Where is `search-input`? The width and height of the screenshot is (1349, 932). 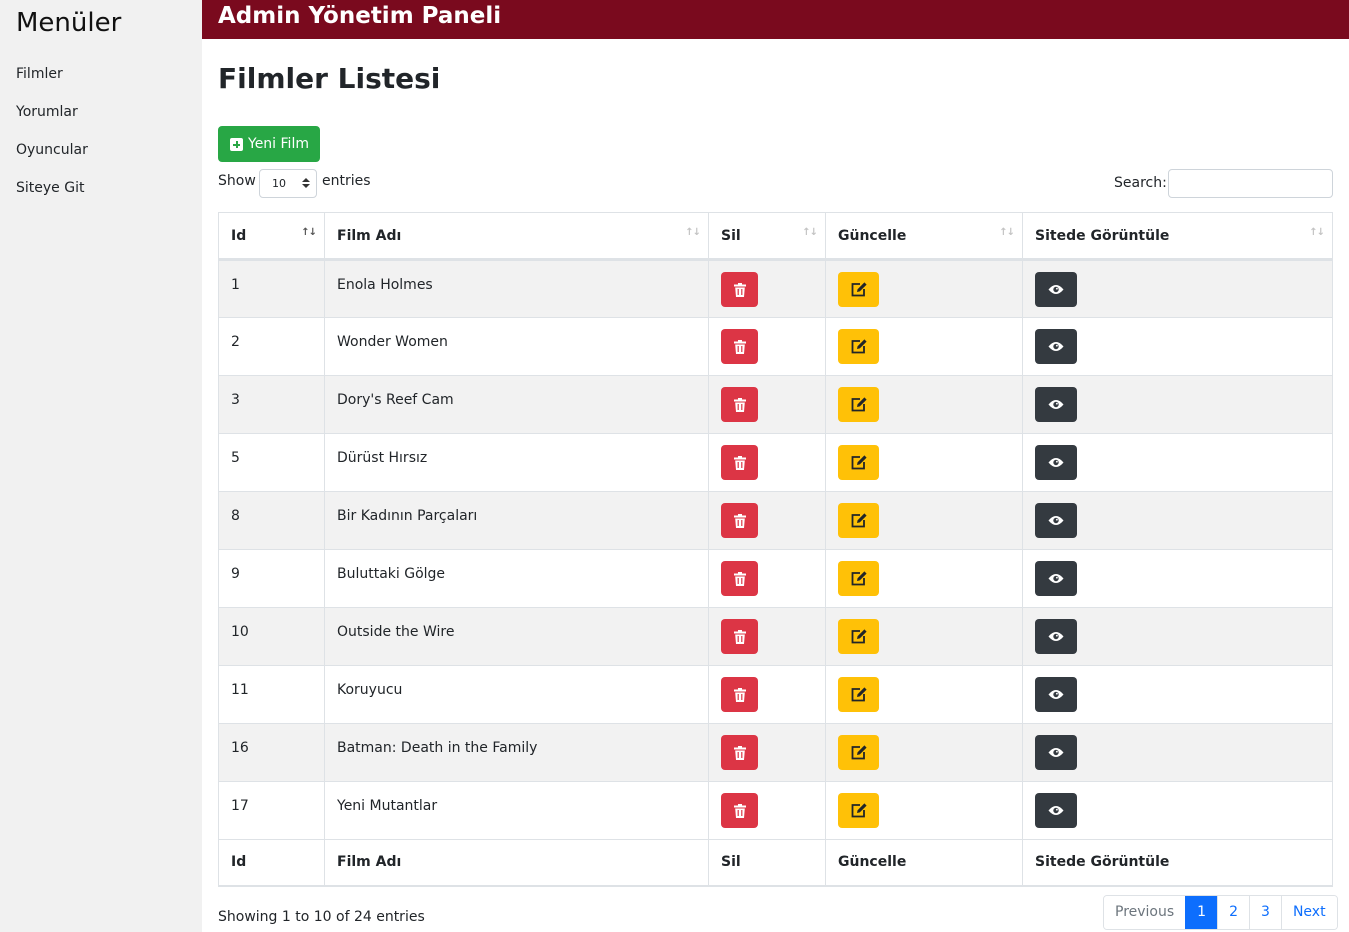
search-input is located at coordinates (1250, 183).